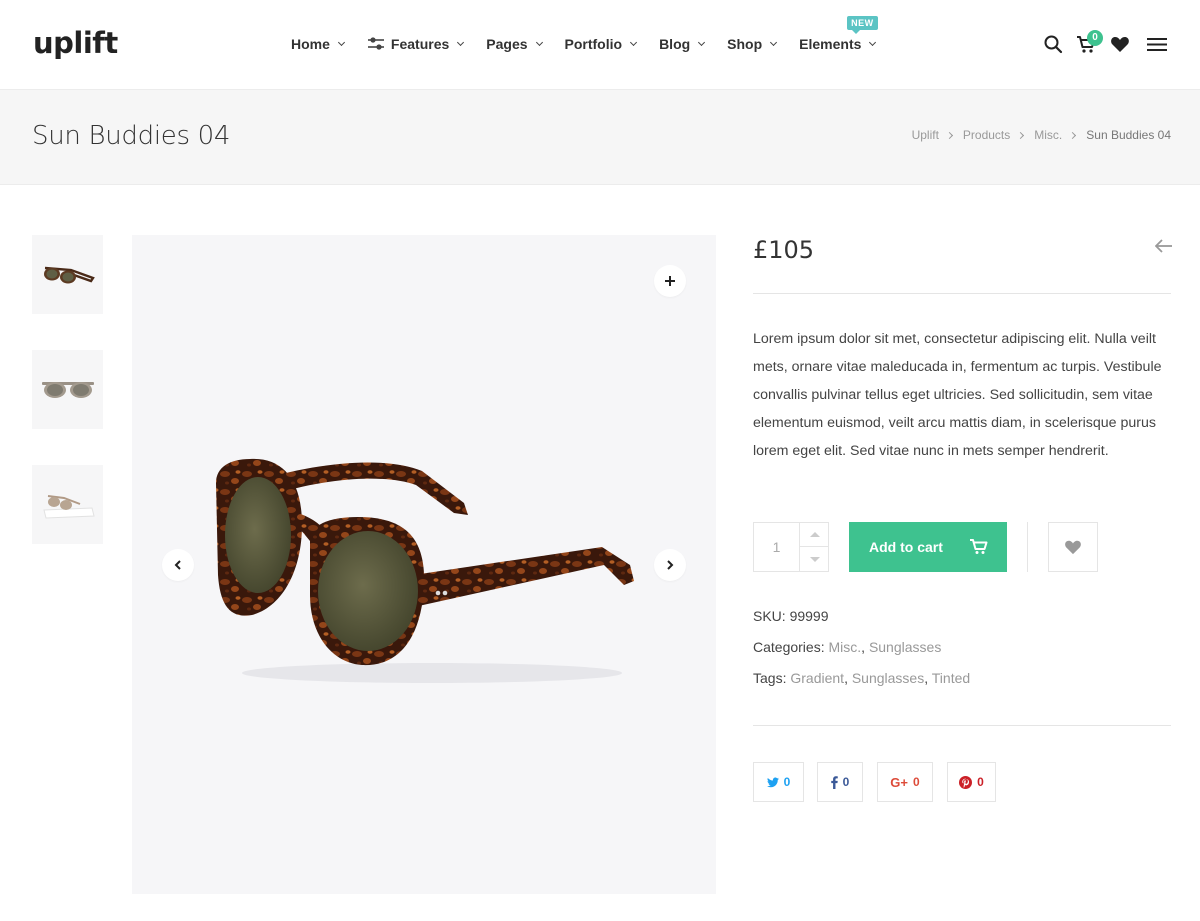 This screenshot has height=921, width=1200. I want to click on add-to-cart-label: Add to cart, so click(906, 547).